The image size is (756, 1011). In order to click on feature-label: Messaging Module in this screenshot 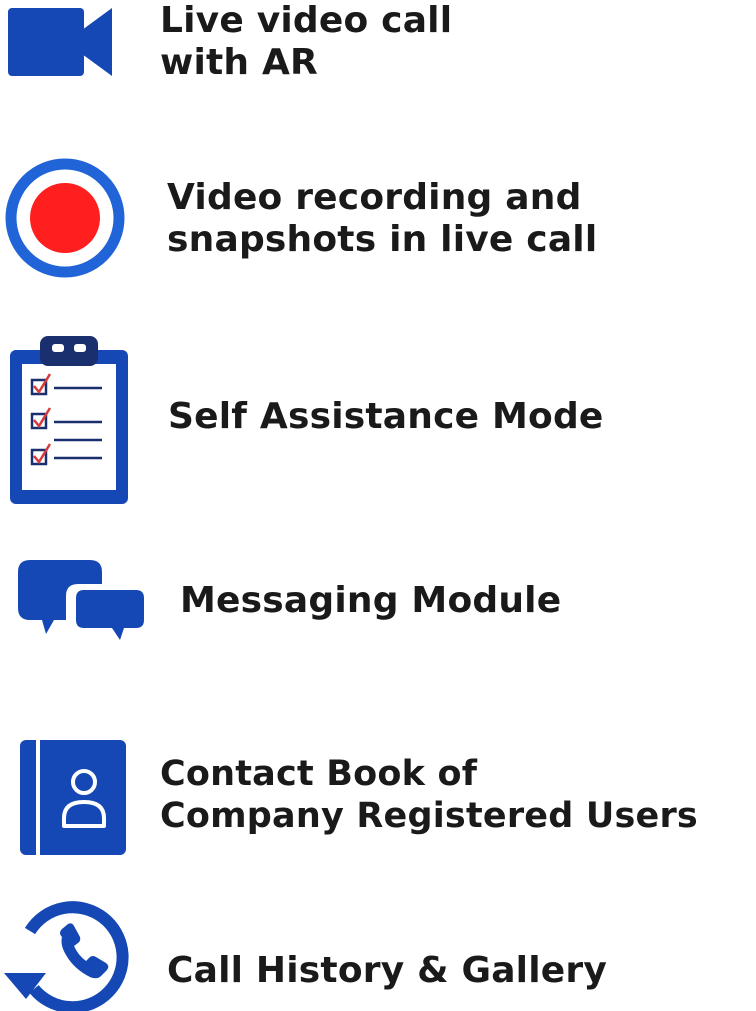, I will do `click(370, 601)`.